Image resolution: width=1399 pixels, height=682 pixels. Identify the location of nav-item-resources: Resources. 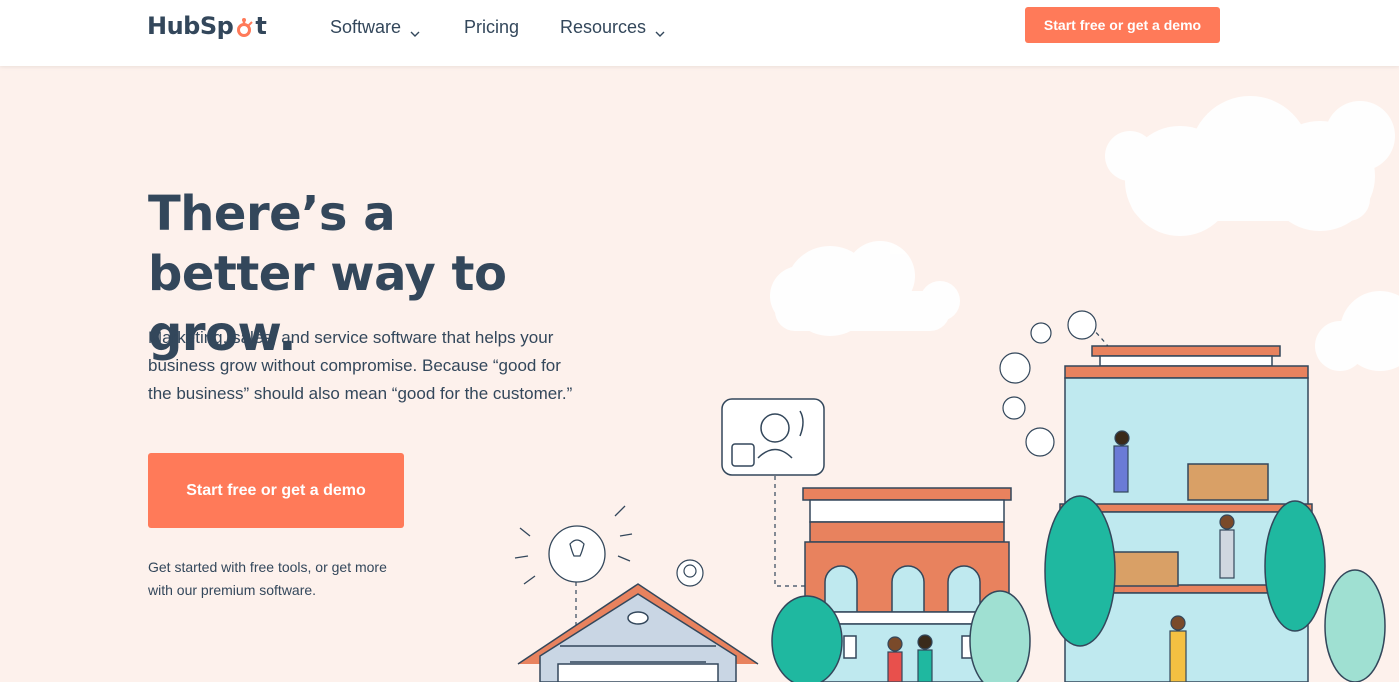
(612, 27).